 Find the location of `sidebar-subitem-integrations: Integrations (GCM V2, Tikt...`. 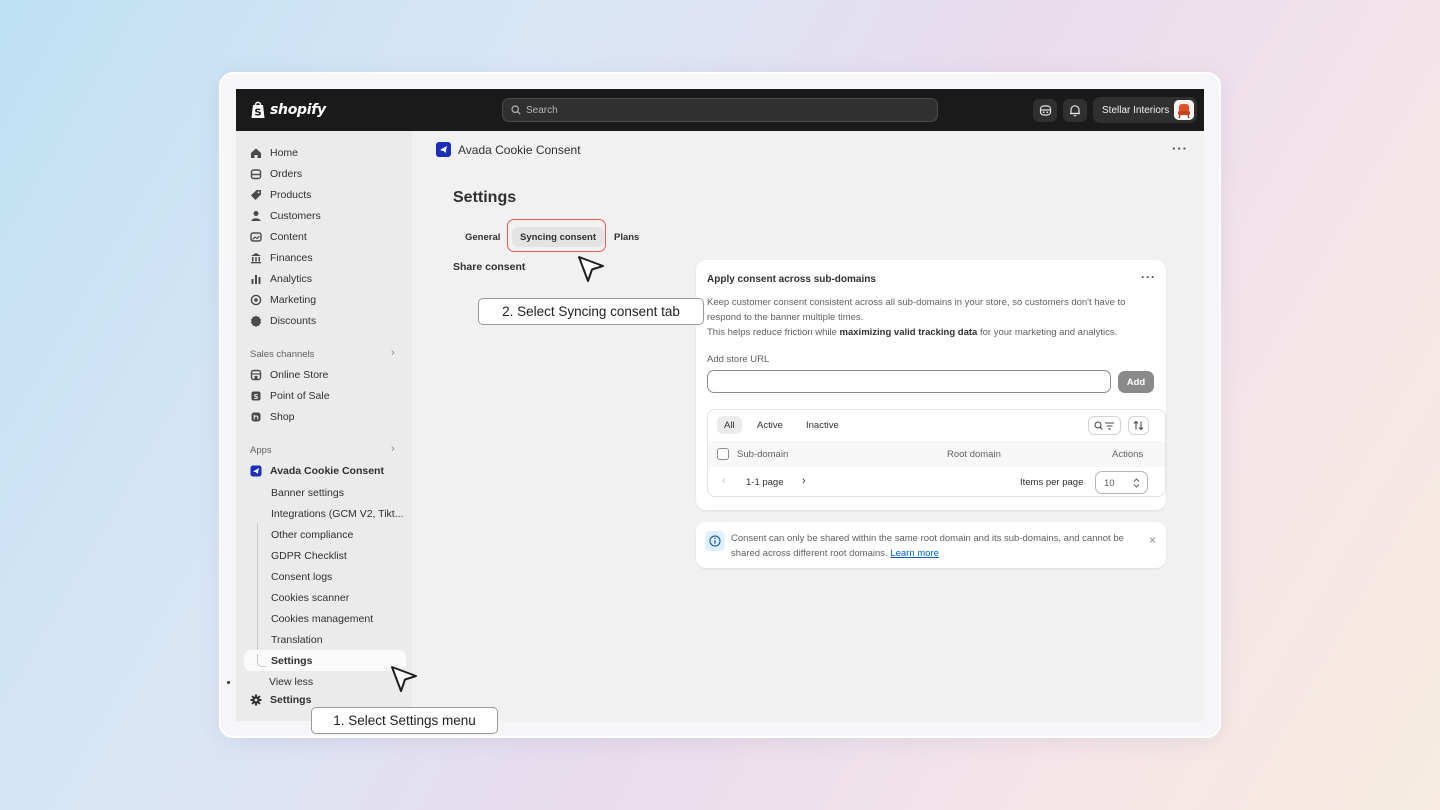

sidebar-subitem-integrations: Integrations (GCM V2, Tikt... is located at coordinates (337, 514).